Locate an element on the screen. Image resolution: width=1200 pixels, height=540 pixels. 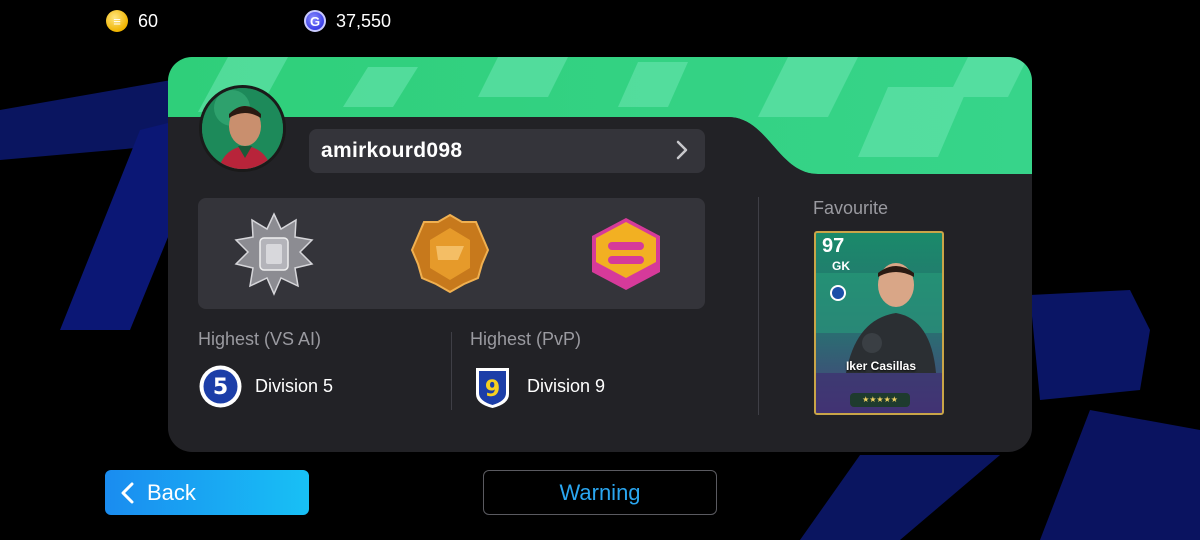
star-rating-icon: ★★★★★ is located at coordinates (880, 400).